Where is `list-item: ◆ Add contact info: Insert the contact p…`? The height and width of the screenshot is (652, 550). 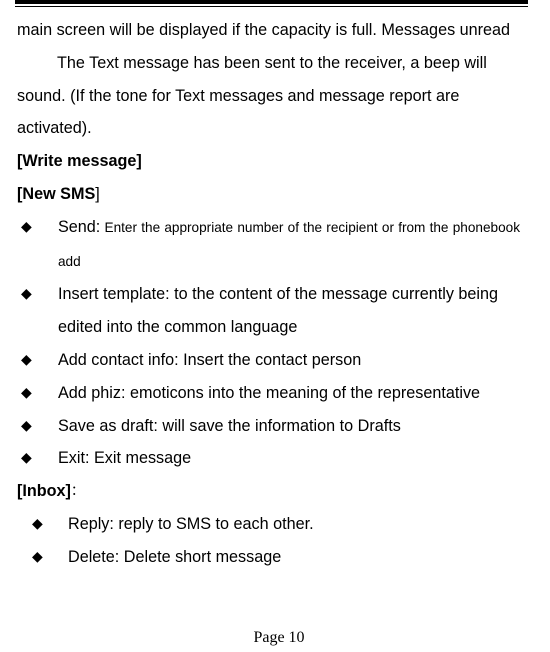 list-item: ◆ Add contact info: Insert the contact p… is located at coordinates (268, 360).